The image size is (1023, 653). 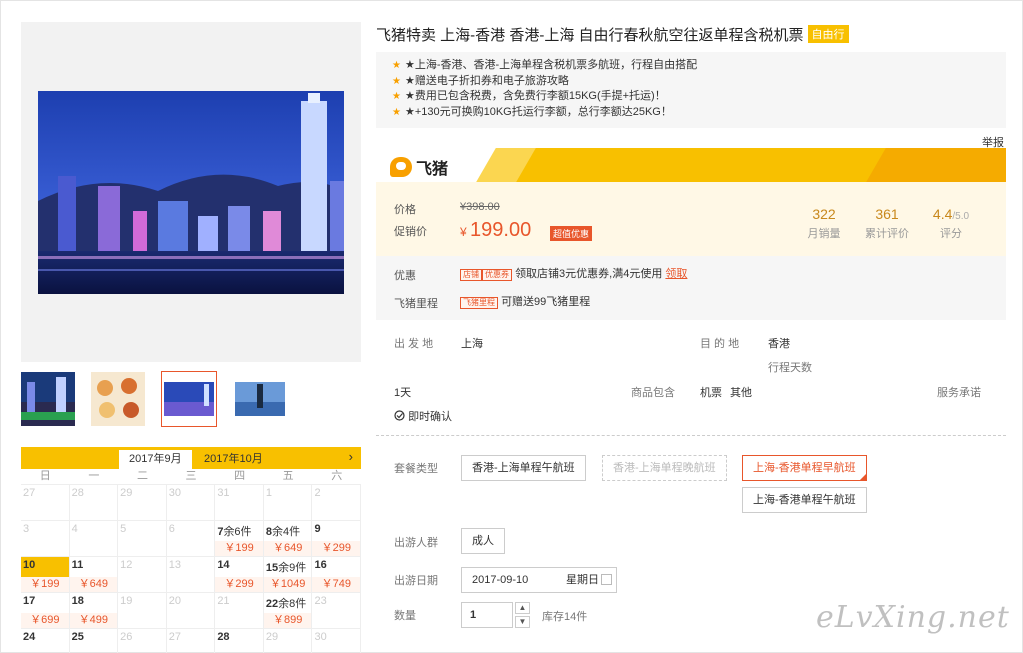 I want to click on package-option-selected: 上海-香港单程早航班, so click(x=804, y=468).